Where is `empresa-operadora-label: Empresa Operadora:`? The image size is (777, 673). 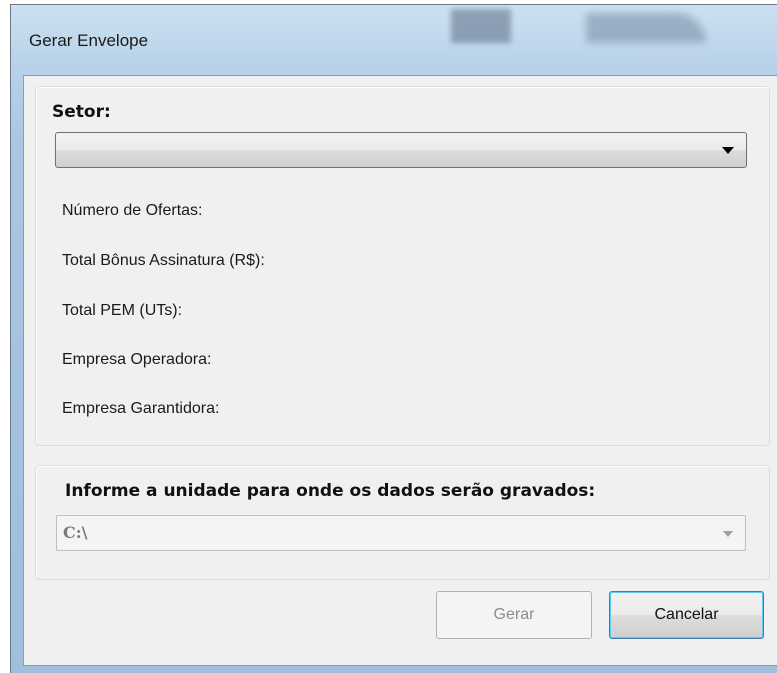
empresa-operadora-label: Empresa Operadora: is located at coordinates (137, 359).